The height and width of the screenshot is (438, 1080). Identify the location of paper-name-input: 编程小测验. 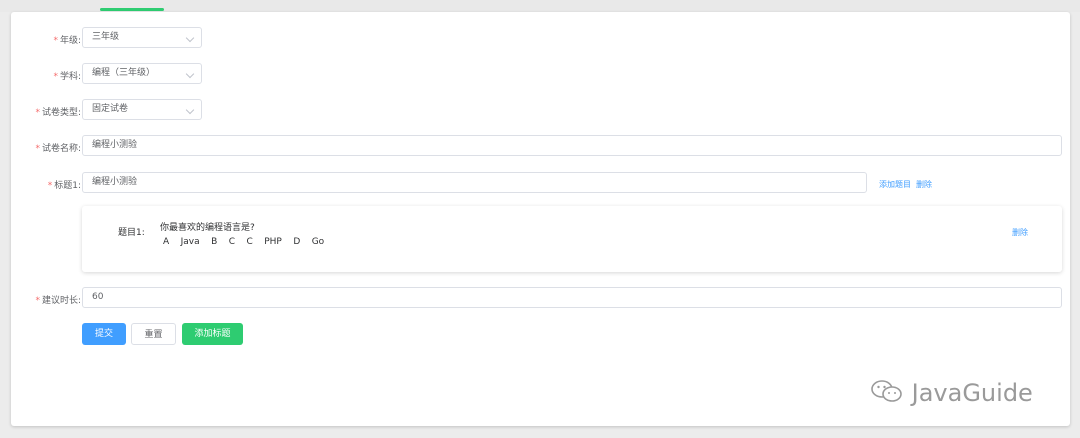
(572, 145).